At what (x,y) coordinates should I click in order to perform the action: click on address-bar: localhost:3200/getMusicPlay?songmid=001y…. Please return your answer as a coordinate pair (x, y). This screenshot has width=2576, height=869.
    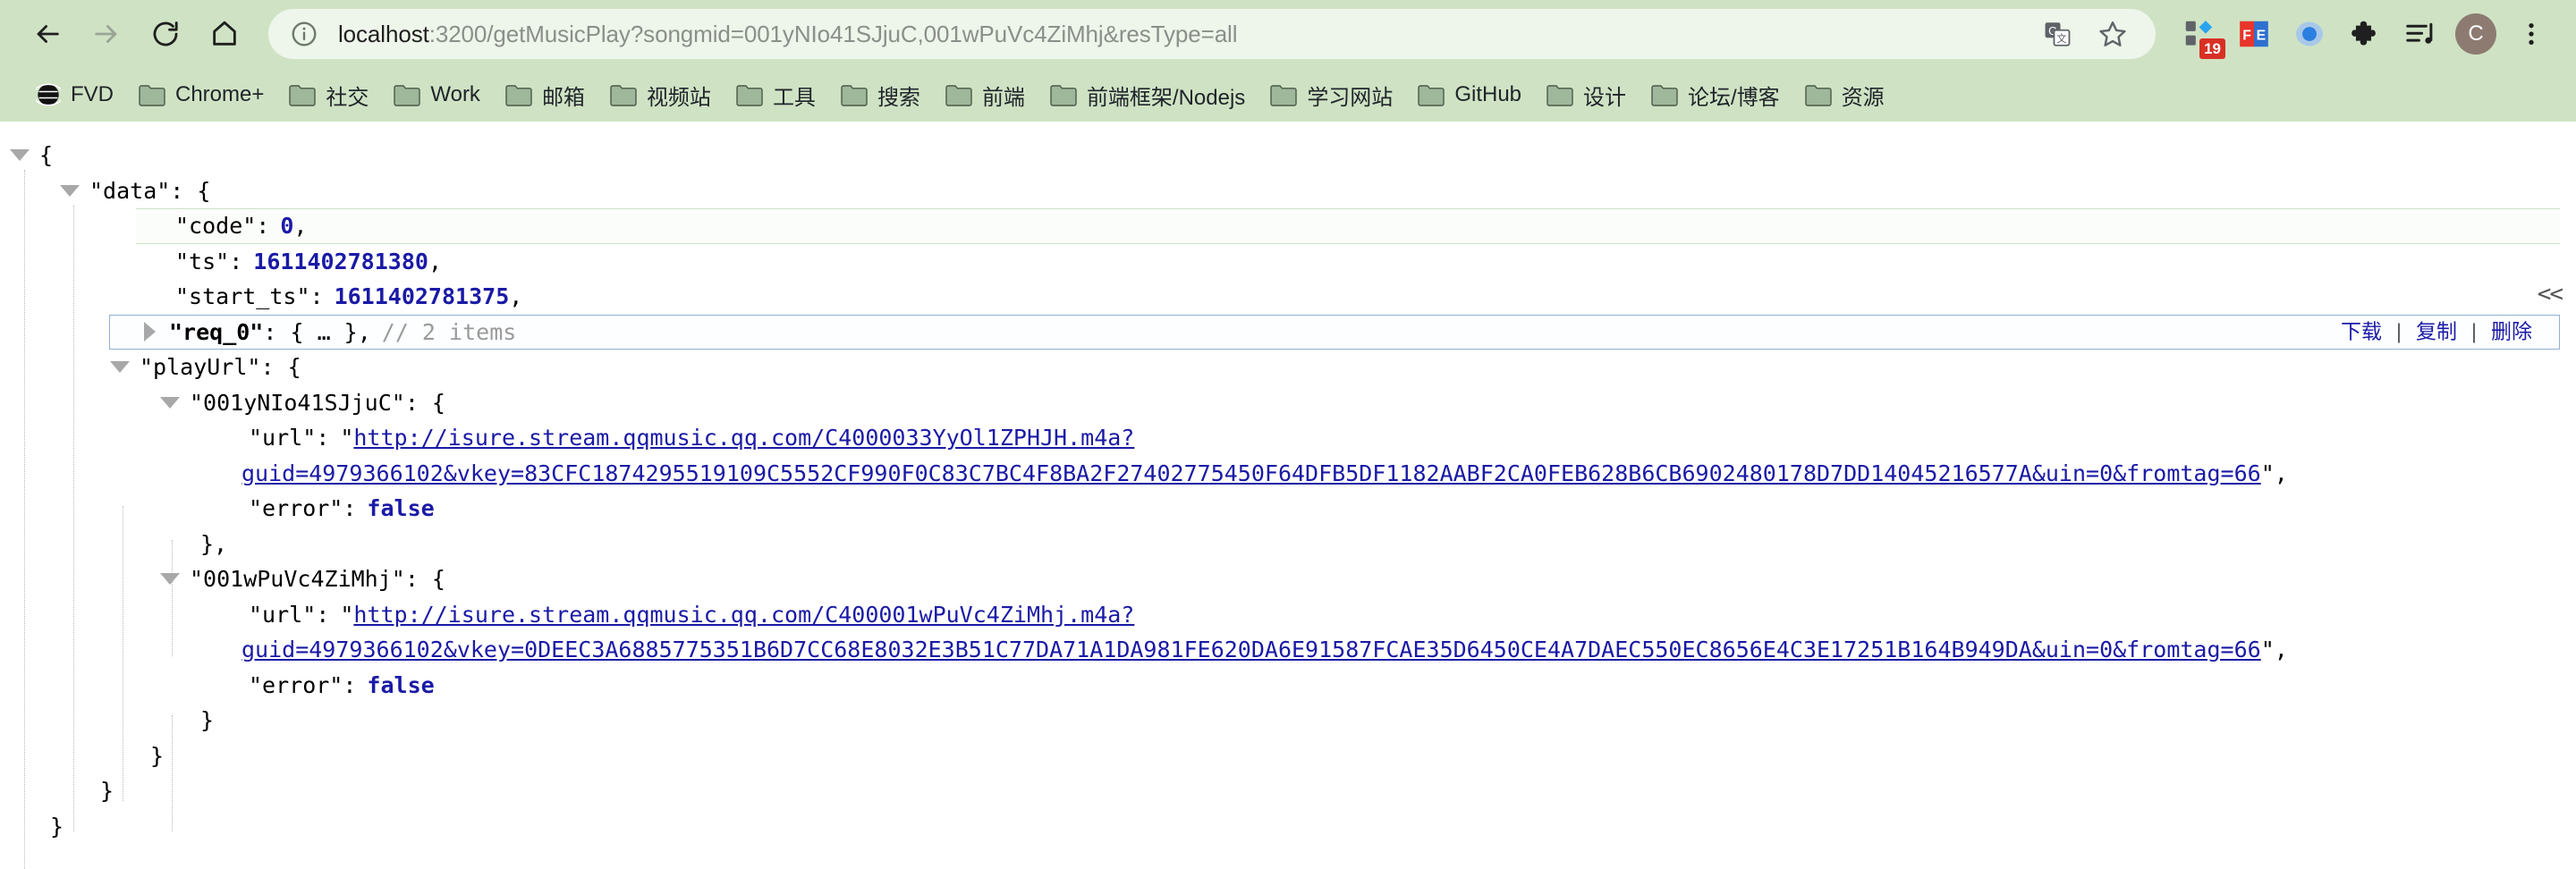
    Looking at the image, I should click on (1212, 34).